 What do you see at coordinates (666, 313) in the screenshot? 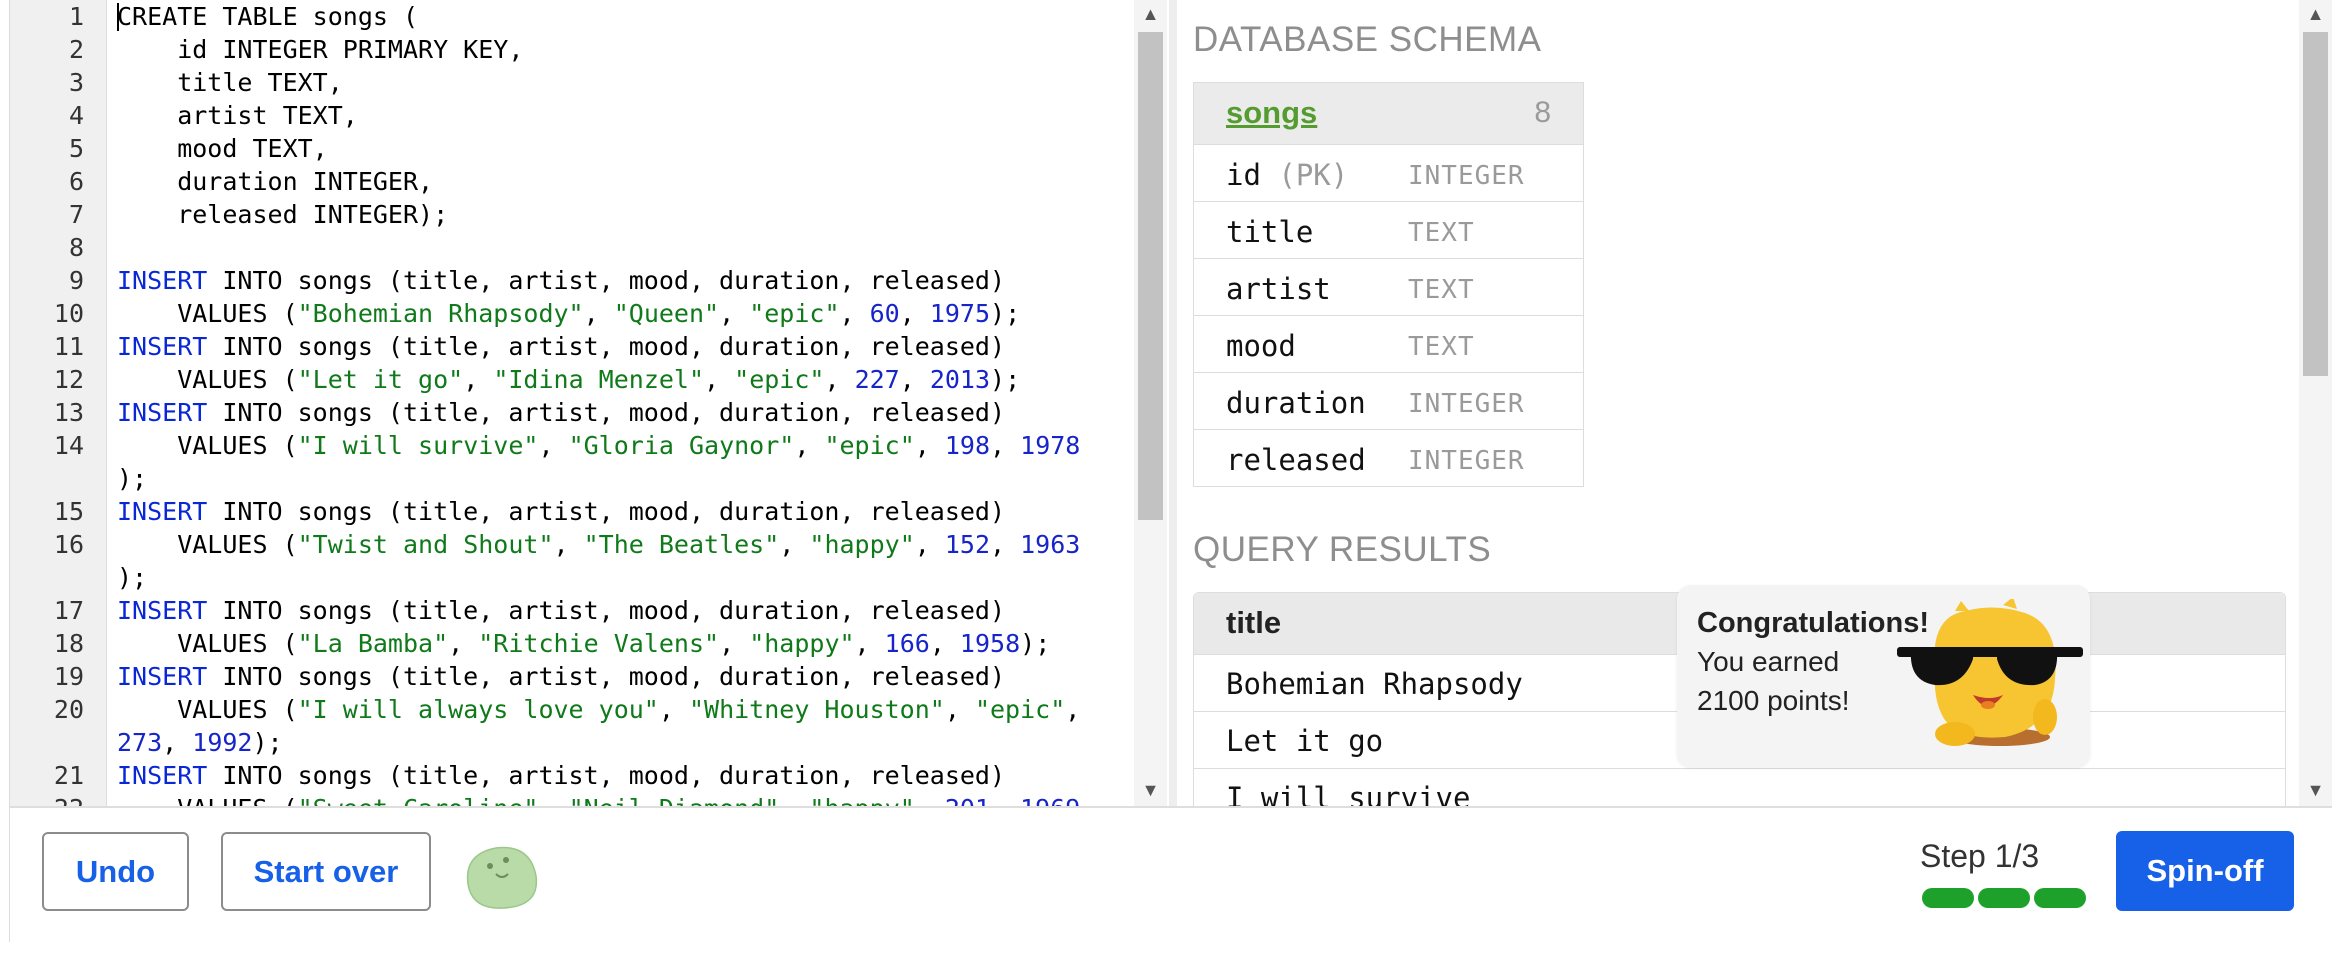
I see `sql-string: "Queen"` at bounding box center [666, 313].